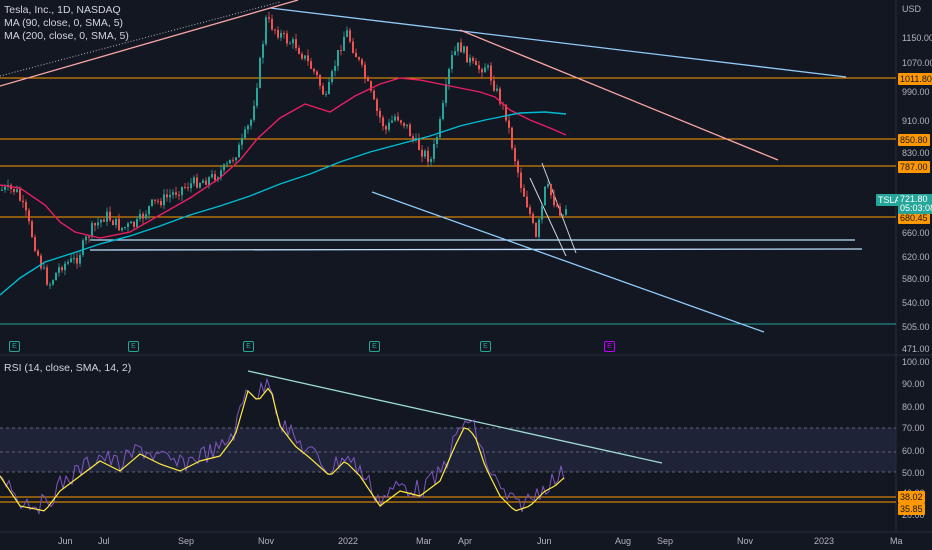  Describe the element at coordinates (916, 327) in the screenshot. I see `price-axis-tick: 505.00` at that location.